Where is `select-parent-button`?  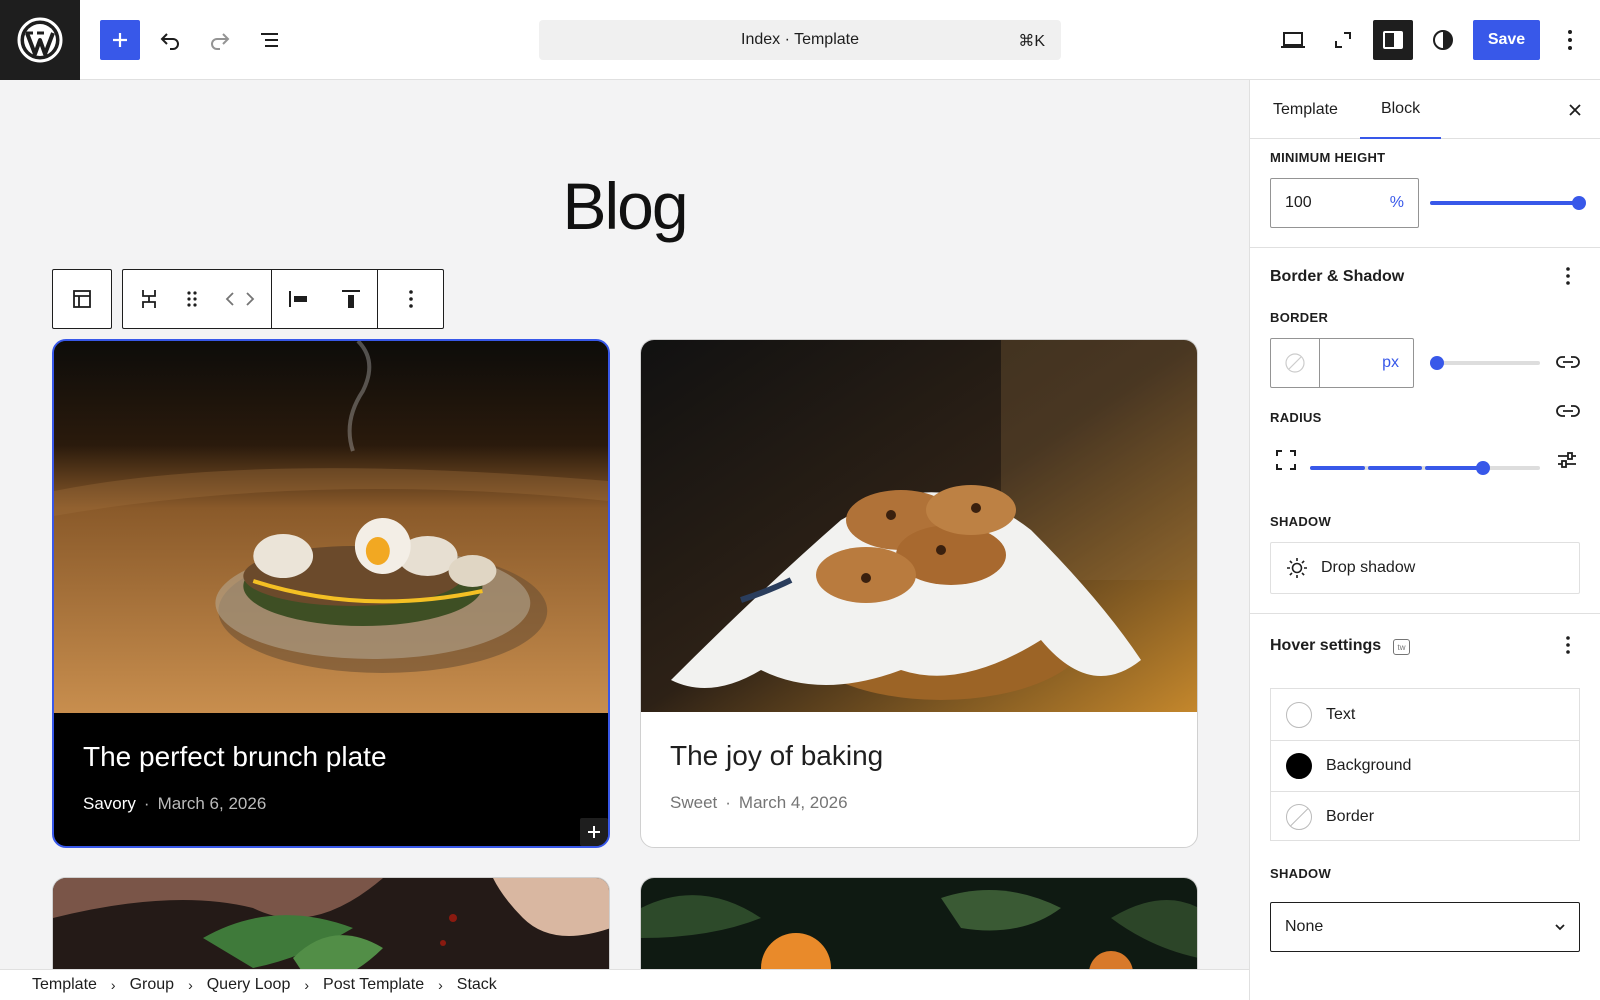 select-parent-button is located at coordinates (82, 299).